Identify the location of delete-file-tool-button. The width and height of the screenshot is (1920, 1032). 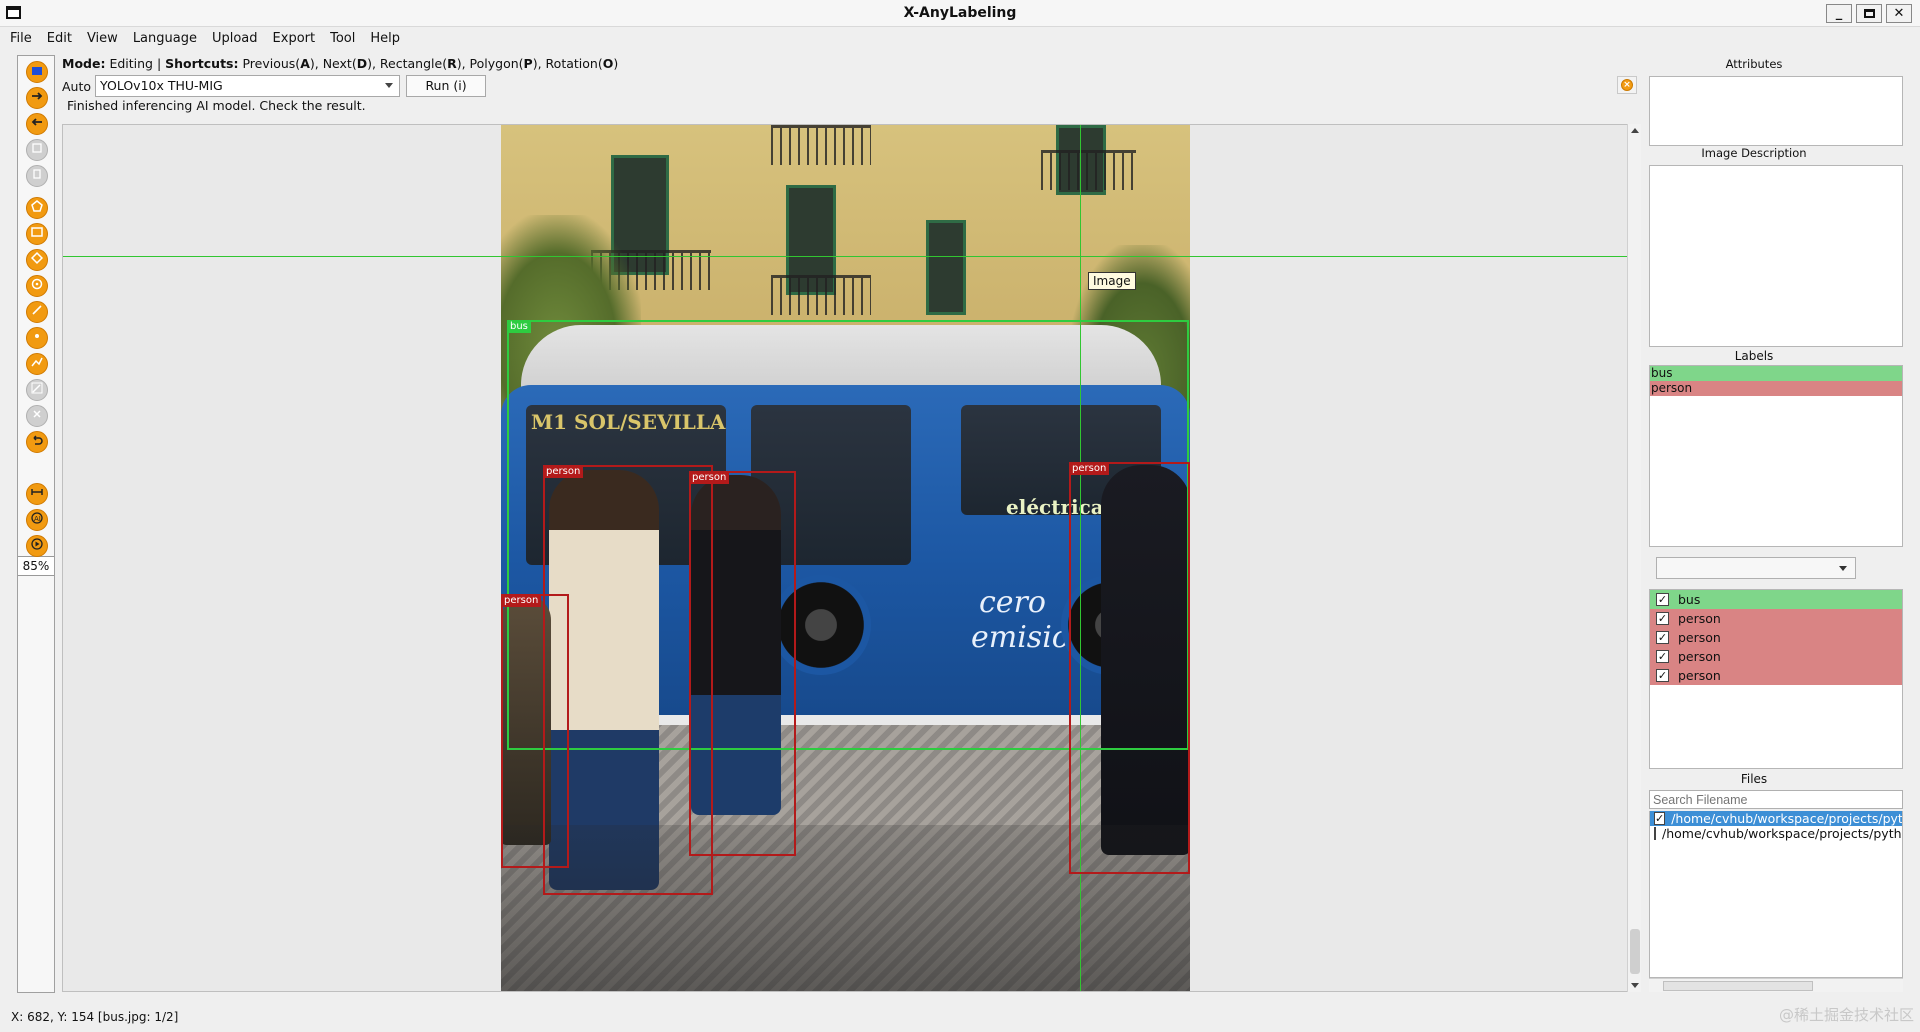
(37, 176).